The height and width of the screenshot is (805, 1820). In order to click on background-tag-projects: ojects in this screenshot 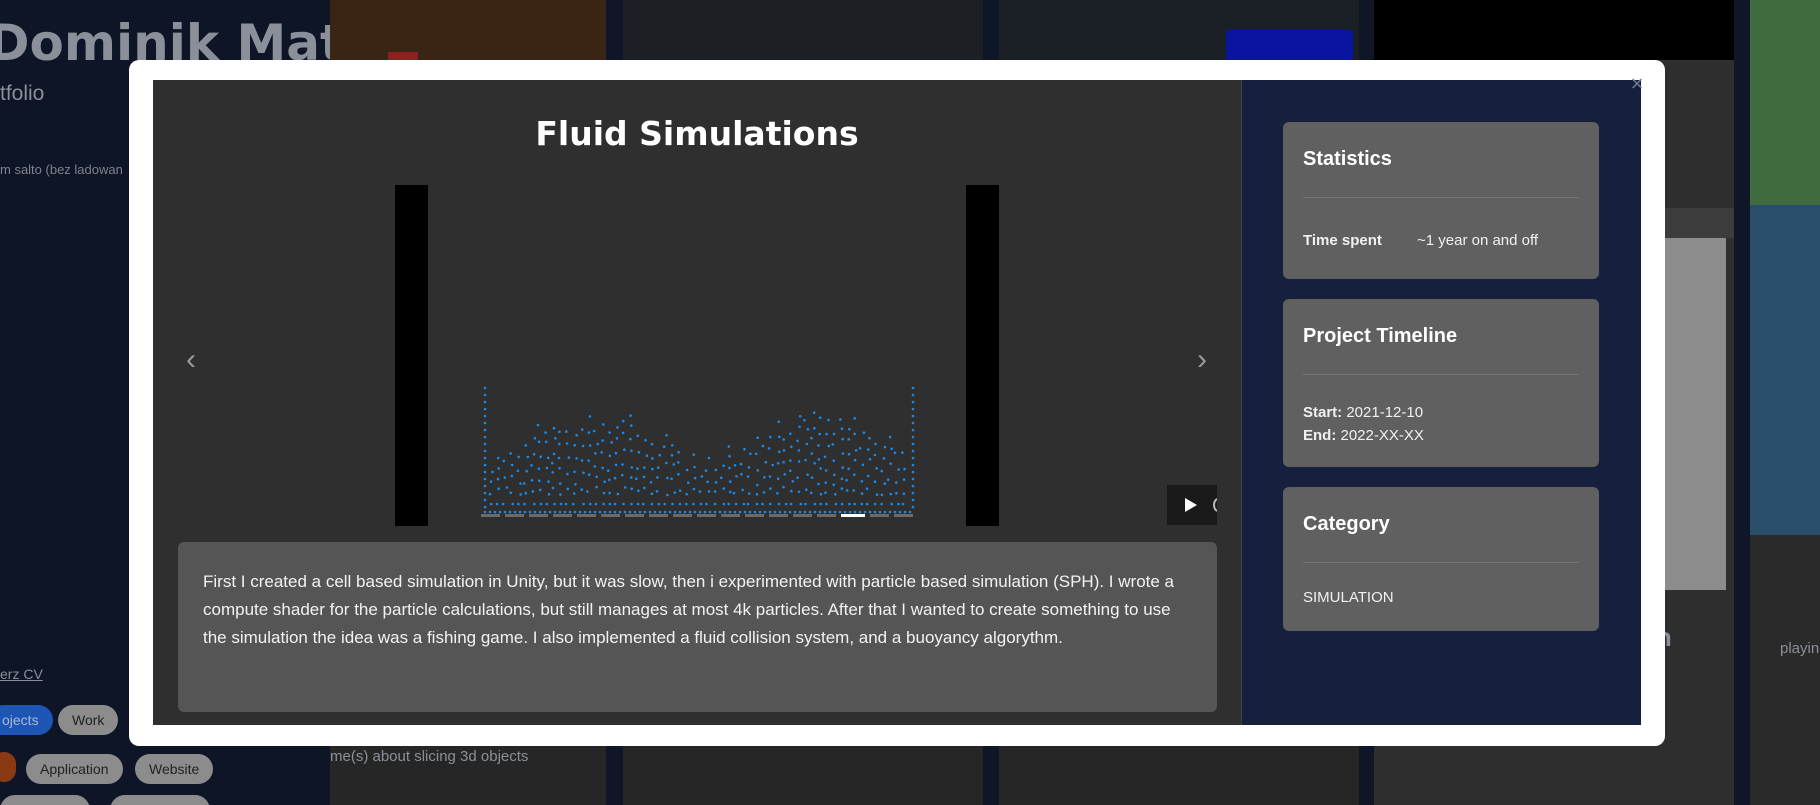, I will do `click(26, 720)`.